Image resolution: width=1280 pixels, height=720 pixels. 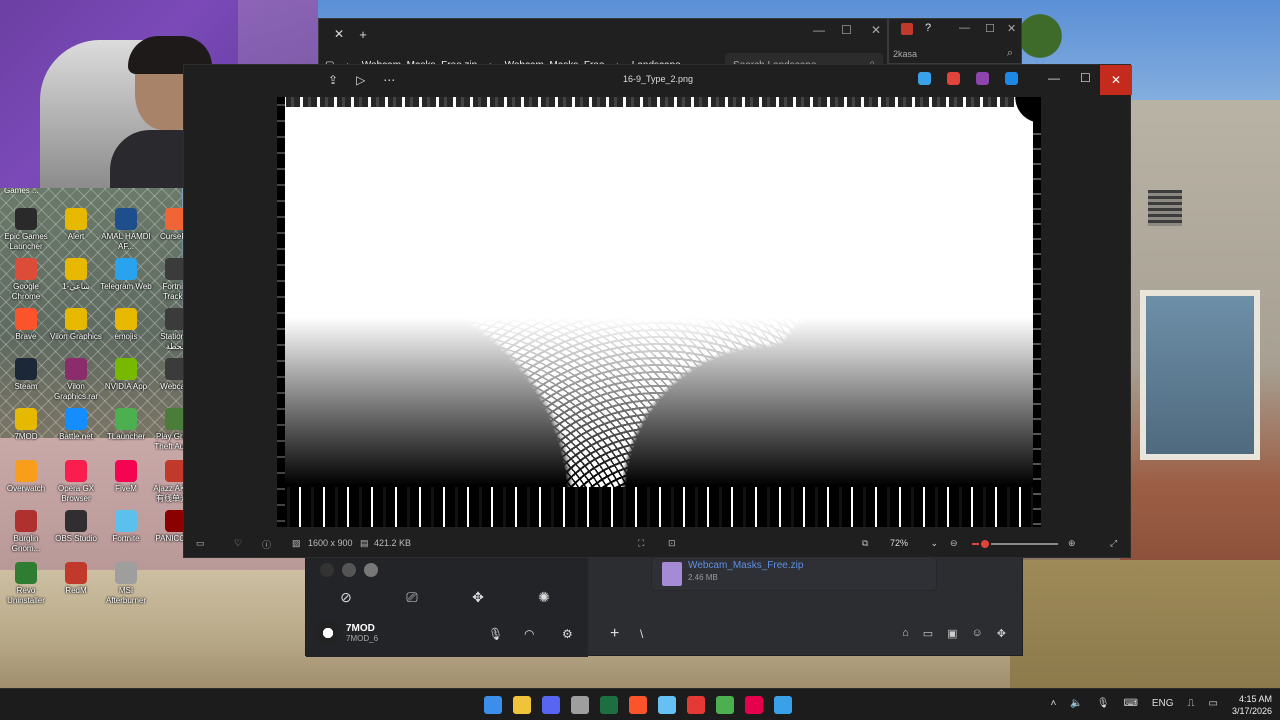 I want to click on desktop-icon: Steam, so click(x=26, y=375).